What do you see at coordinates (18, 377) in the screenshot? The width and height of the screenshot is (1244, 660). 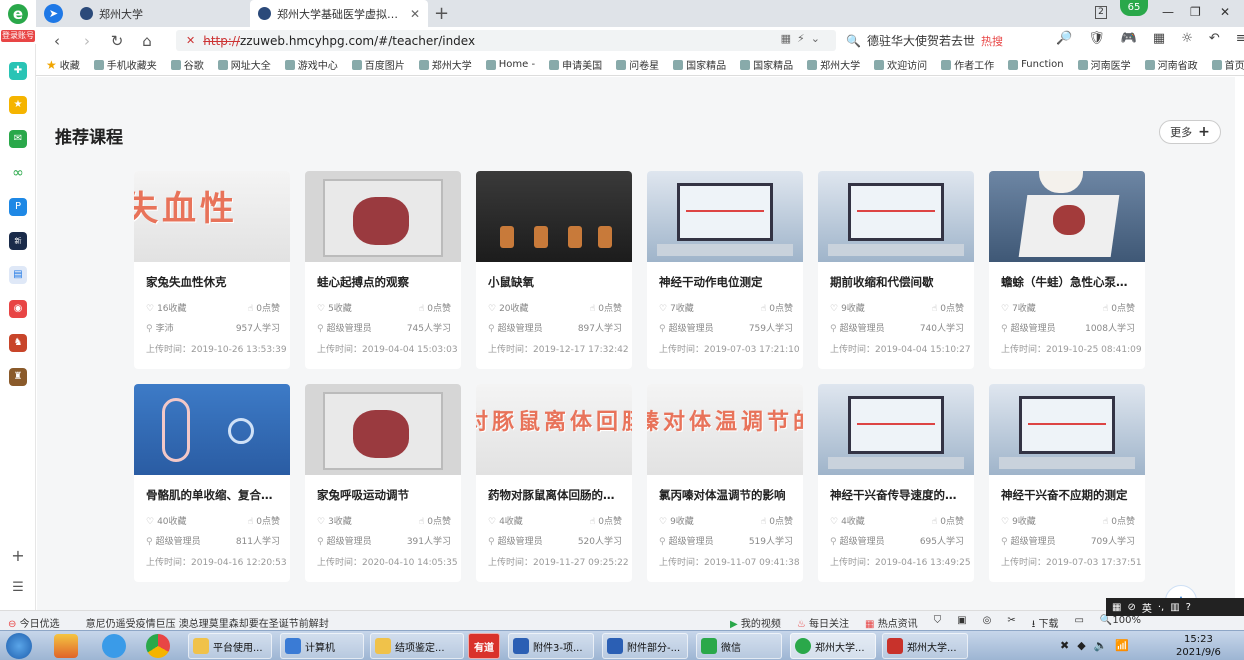 I see `sidebar-game2-icon: ♜` at bounding box center [18, 377].